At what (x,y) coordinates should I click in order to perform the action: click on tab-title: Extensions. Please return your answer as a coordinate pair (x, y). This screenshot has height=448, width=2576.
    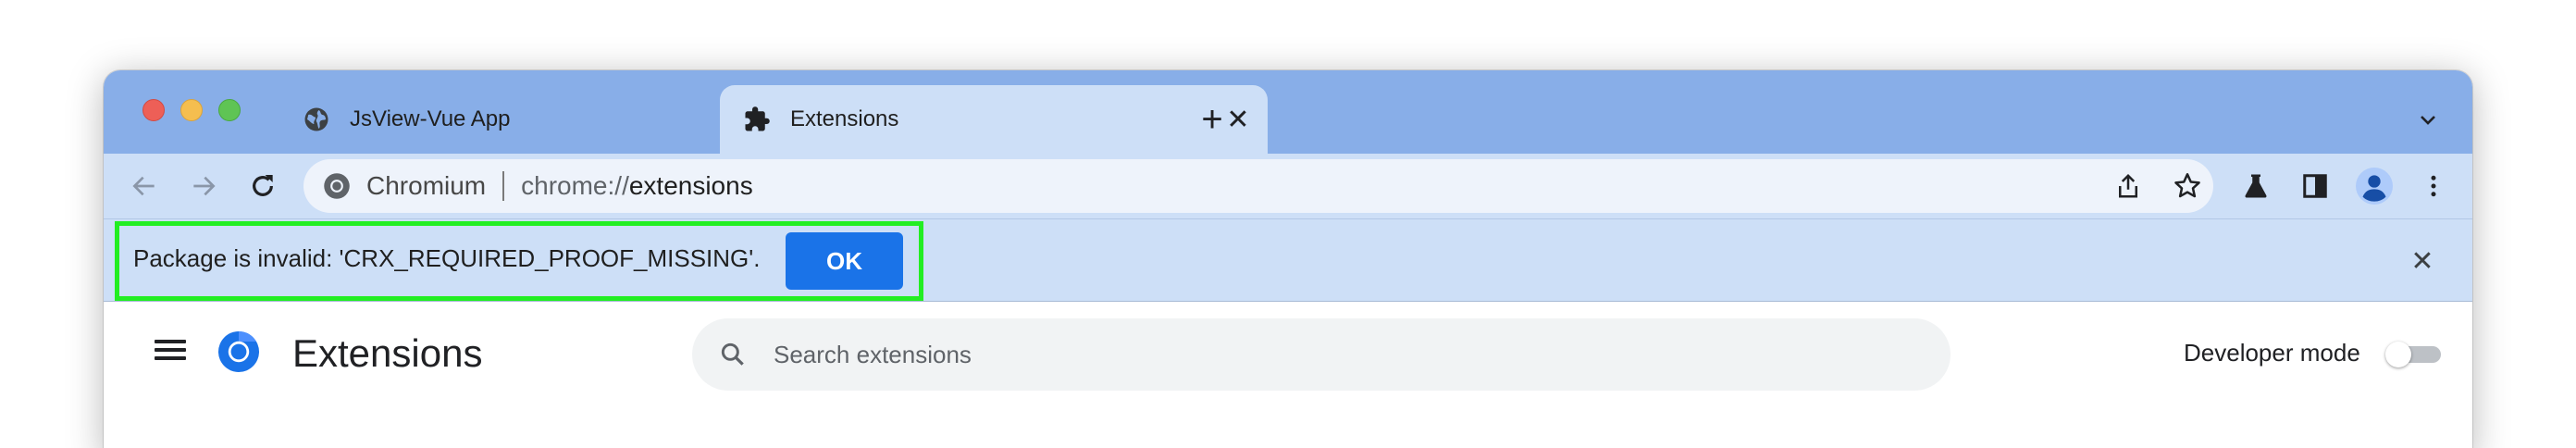
    Looking at the image, I should click on (844, 118).